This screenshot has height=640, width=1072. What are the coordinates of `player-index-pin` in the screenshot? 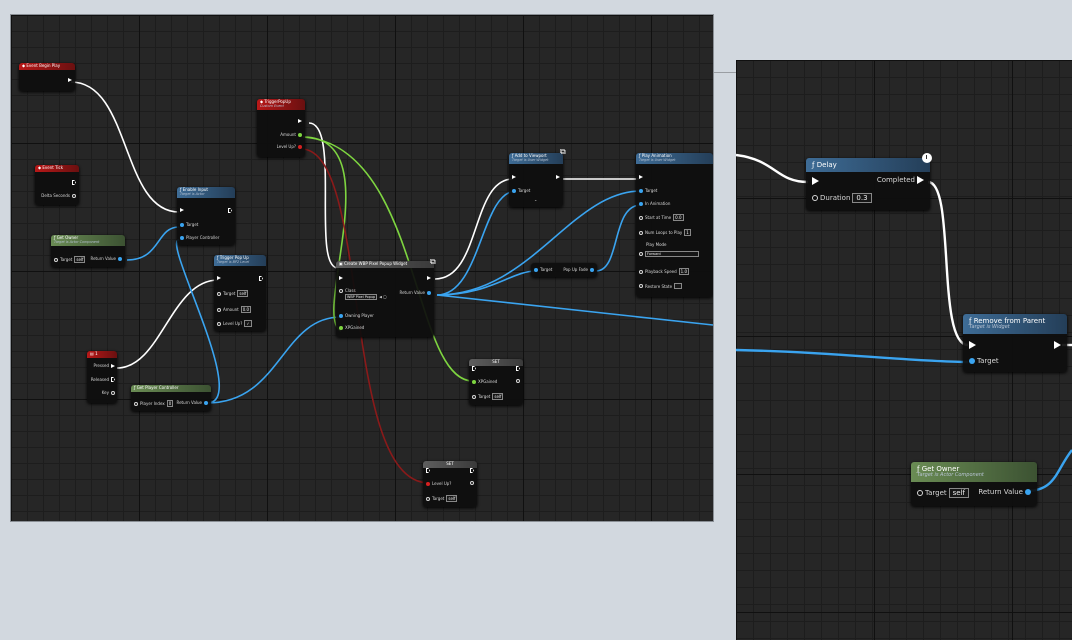 It's located at (136, 403).